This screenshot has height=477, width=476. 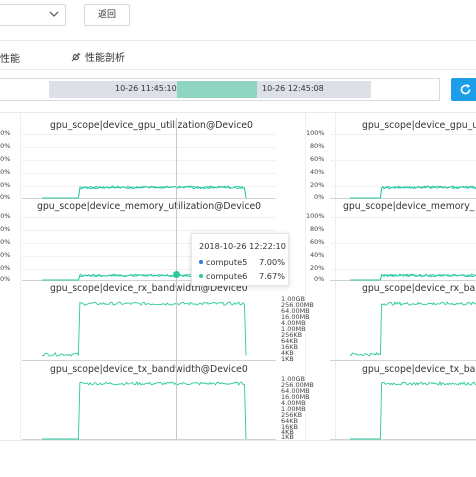 What do you see at coordinates (146, 88) in the screenshot?
I see `time-range-start: 10-26 11:45:10` at bounding box center [146, 88].